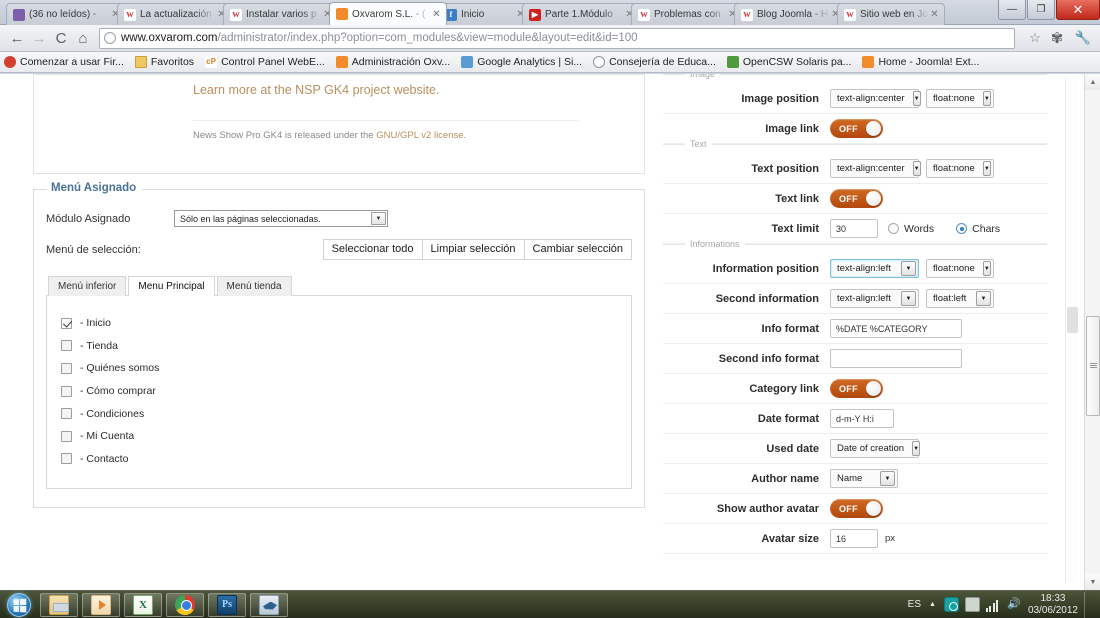 This screenshot has width=1100, height=618. I want to click on menu-tab-0: Menú inferior, so click(87, 286).